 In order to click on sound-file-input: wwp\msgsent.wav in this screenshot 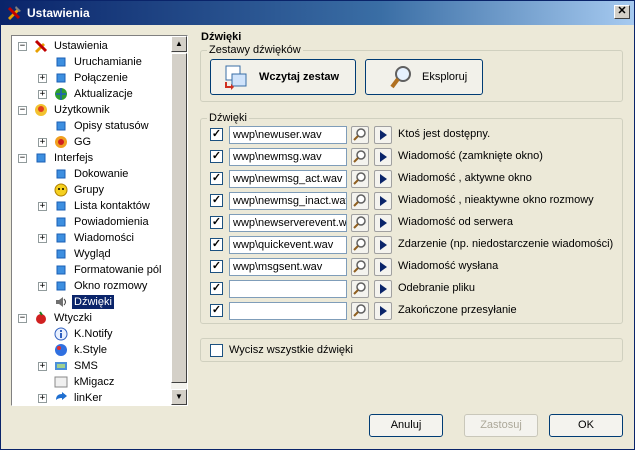, I will do `click(288, 267)`.